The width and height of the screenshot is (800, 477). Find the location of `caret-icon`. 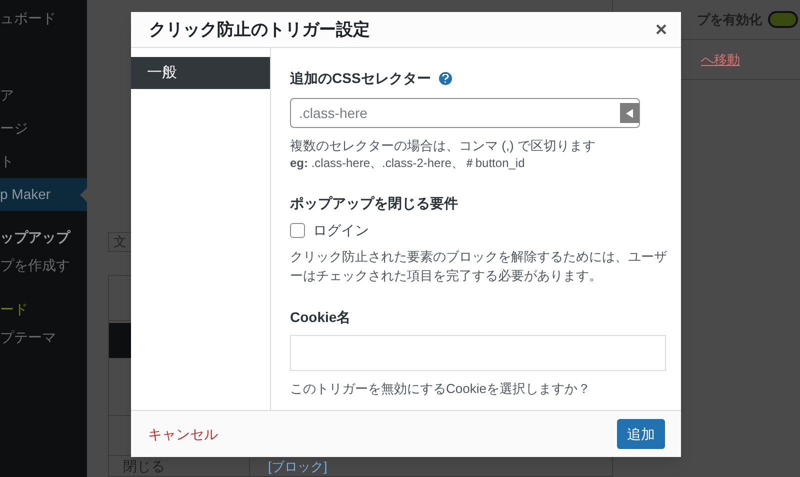

caret-icon is located at coordinates (629, 113).